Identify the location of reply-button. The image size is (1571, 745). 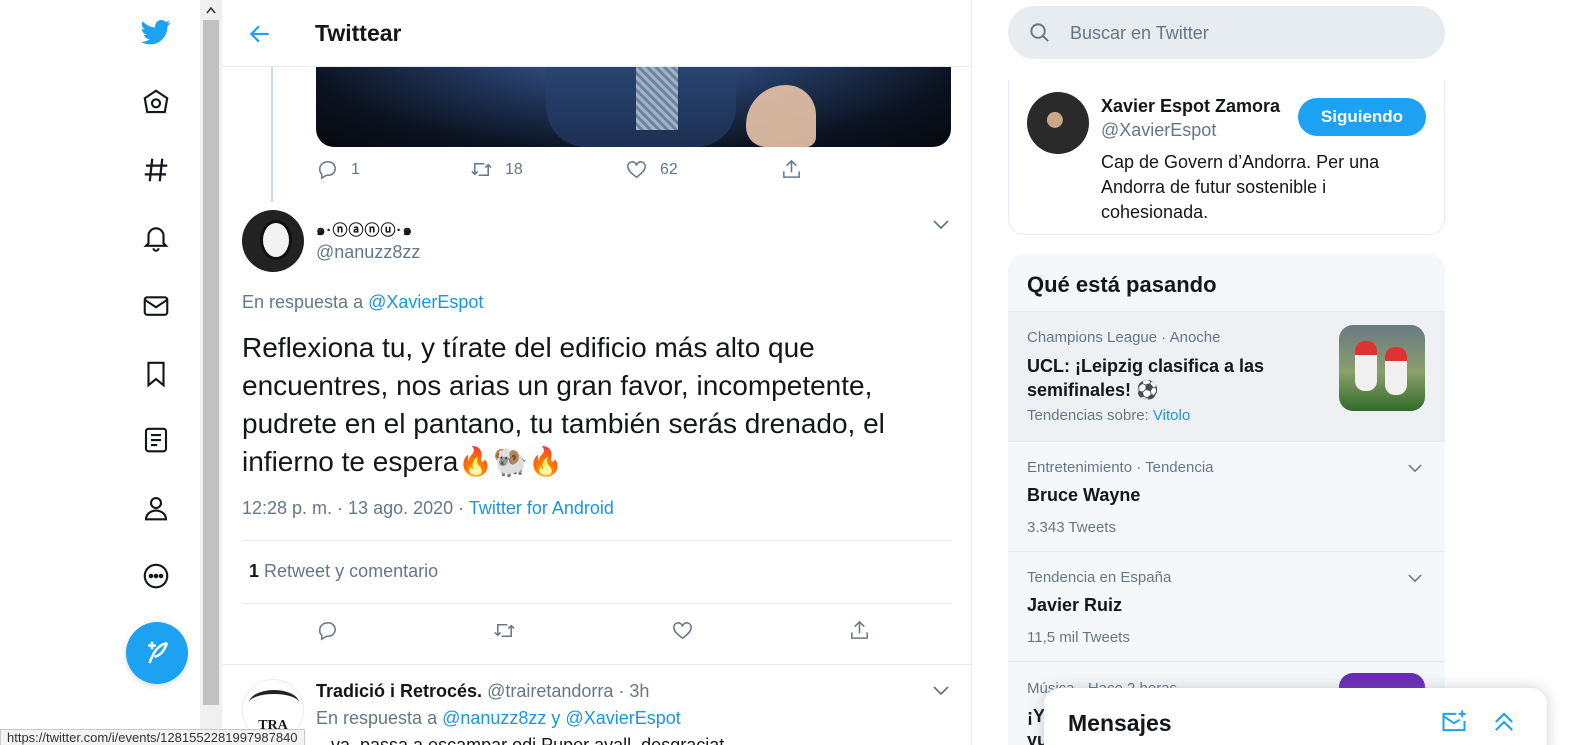
(327, 630).